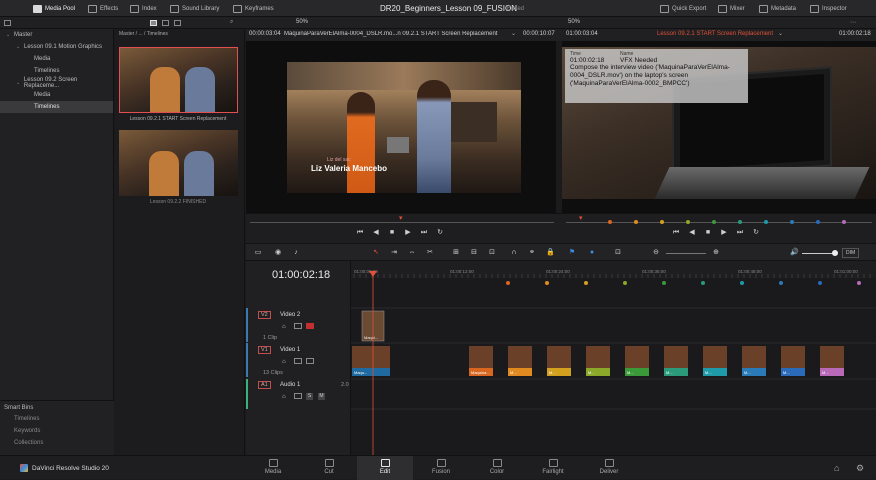 Image resolution: width=876 pixels, height=480 pixels. I want to click on zoom-right-select: 50%, so click(574, 22).